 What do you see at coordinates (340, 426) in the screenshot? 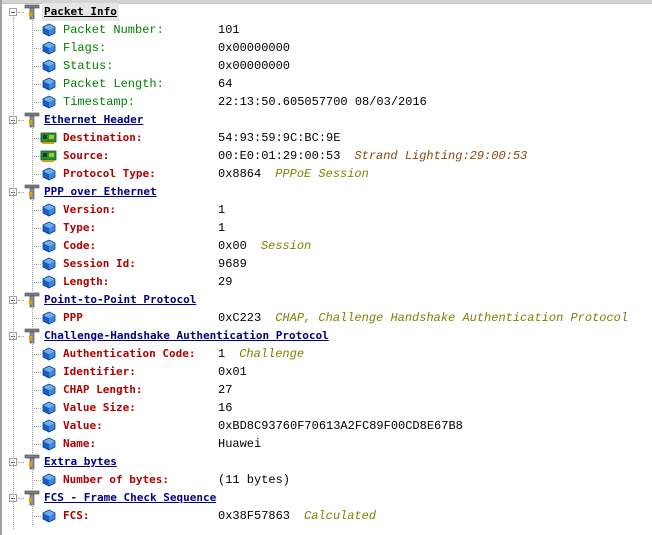
I see `field-value-container: 0xBD8C93760F70613A2FC89F00CD8E67B8` at bounding box center [340, 426].